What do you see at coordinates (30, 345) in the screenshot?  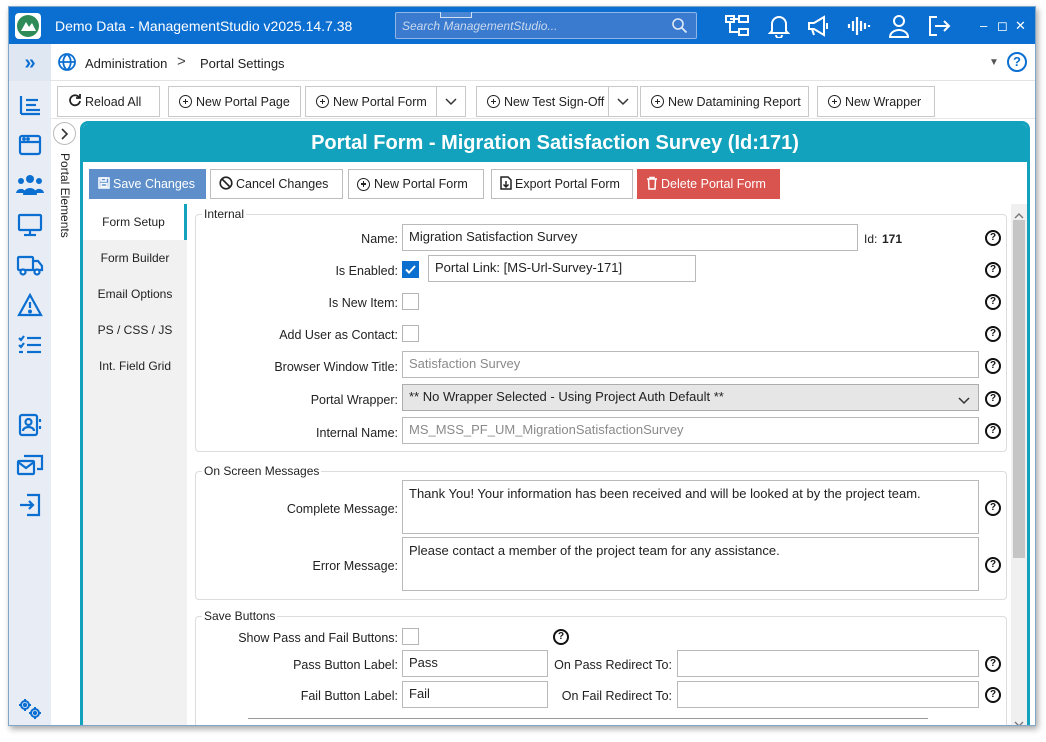 I see `checklist-icon` at bounding box center [30, 345].